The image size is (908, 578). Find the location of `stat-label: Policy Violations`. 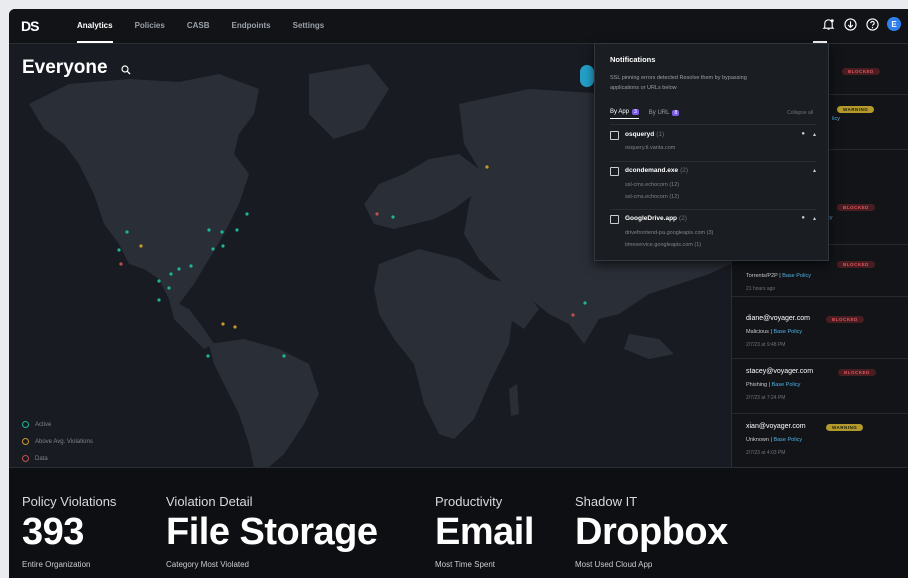

stat-label: Policy Violations is located at coordinates (69, 501).